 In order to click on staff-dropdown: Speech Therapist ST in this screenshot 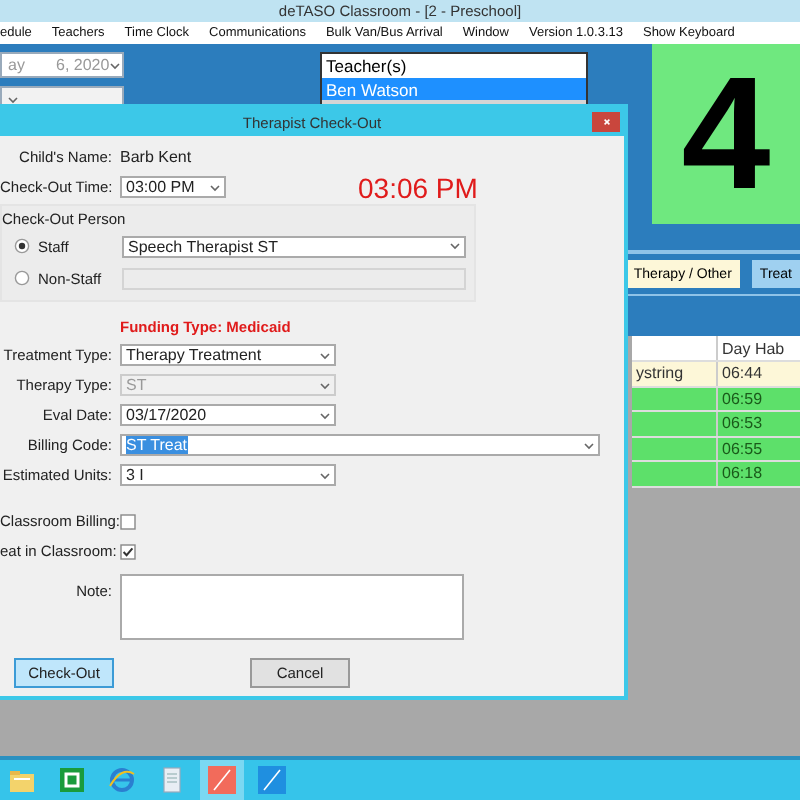, I will do `click(294, 246)`.